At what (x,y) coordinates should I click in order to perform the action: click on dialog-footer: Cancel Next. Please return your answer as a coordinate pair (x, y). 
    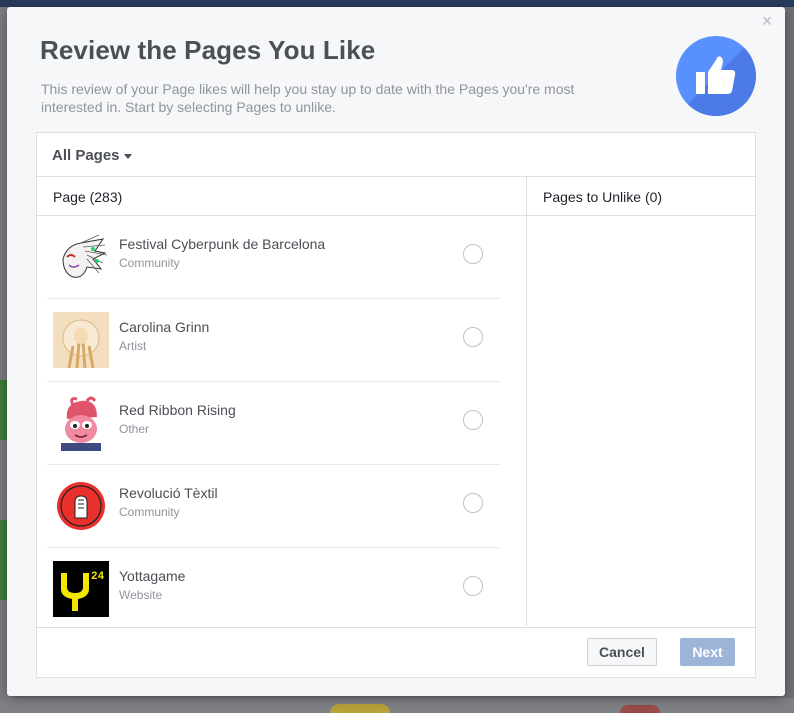
    Looking at the image, I should click on (396, 652).